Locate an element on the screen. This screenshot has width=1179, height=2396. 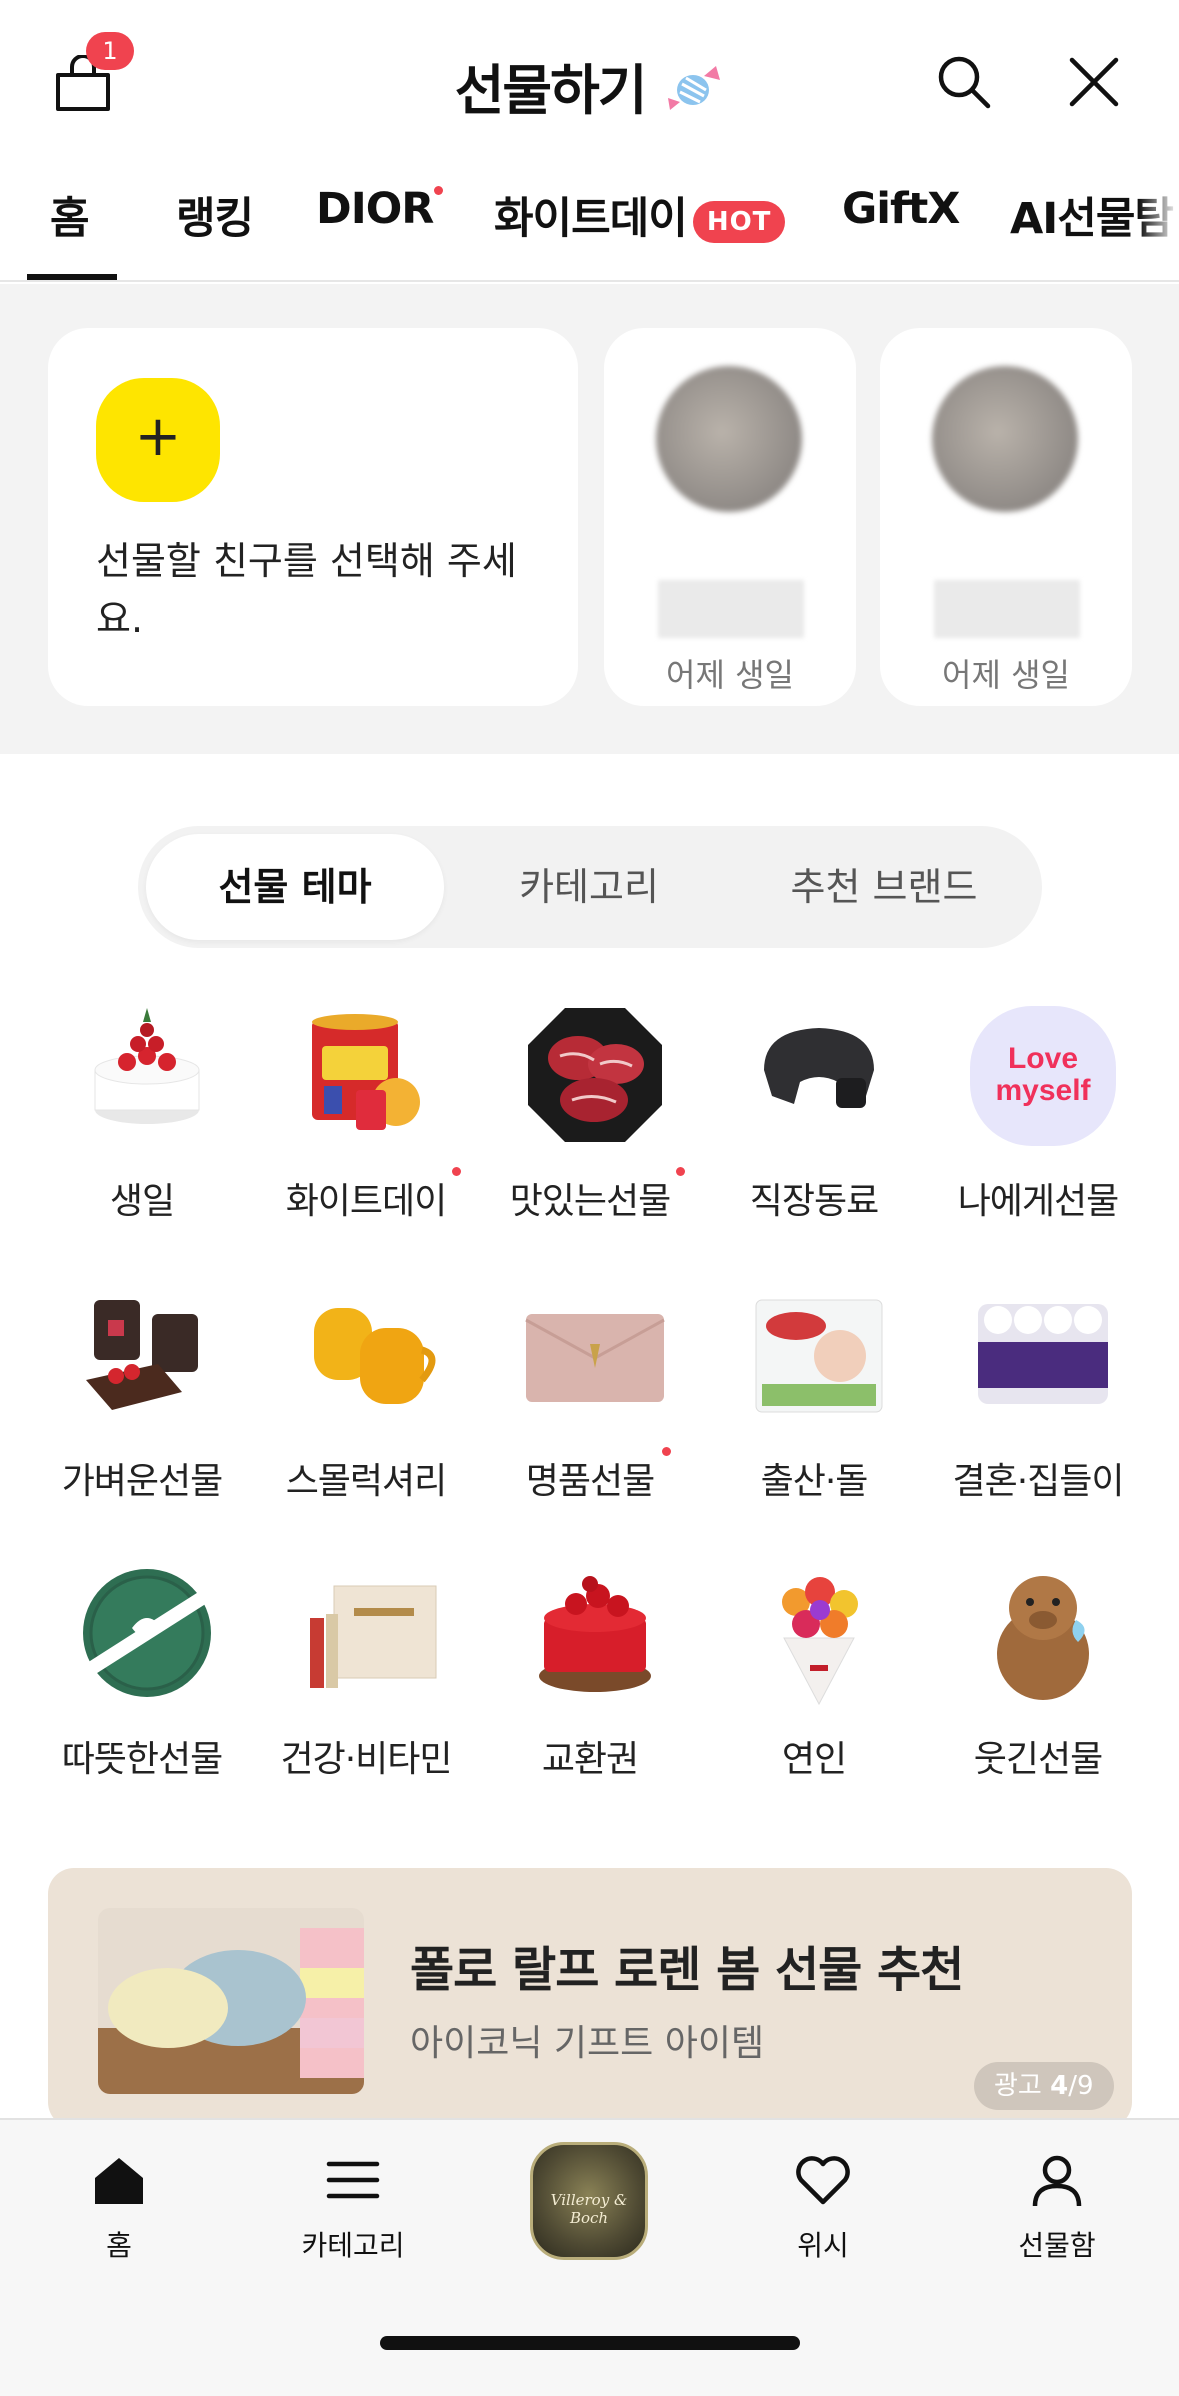
theme-light-gift: 가벼운선물 is located at coordinates (142, 1391).